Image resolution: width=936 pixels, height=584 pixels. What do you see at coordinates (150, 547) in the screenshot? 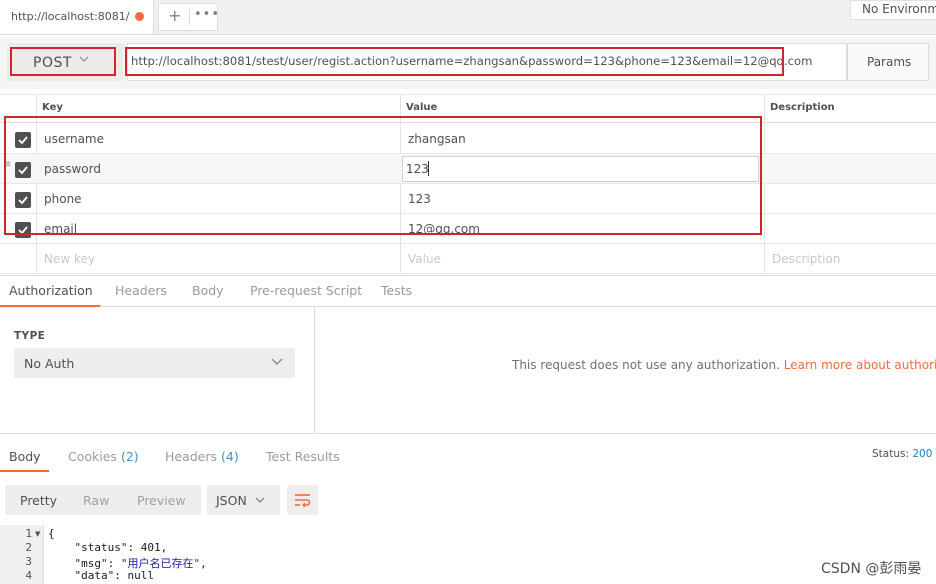
I see `json-number: 401` at bounding box center [150, 547].